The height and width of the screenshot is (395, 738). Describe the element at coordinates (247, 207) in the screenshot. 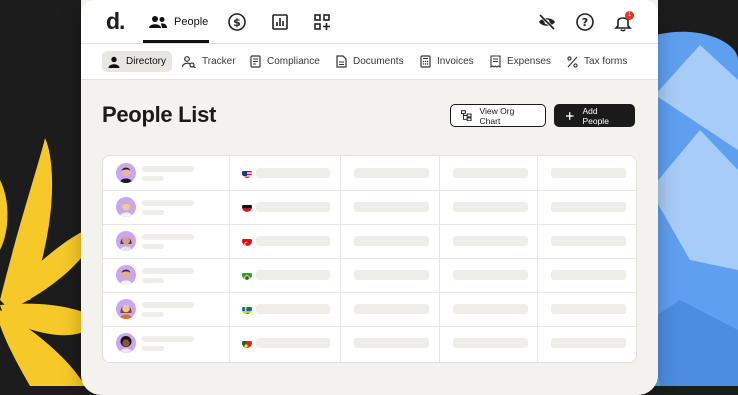

I see `malawi-flag-icon` at that location.